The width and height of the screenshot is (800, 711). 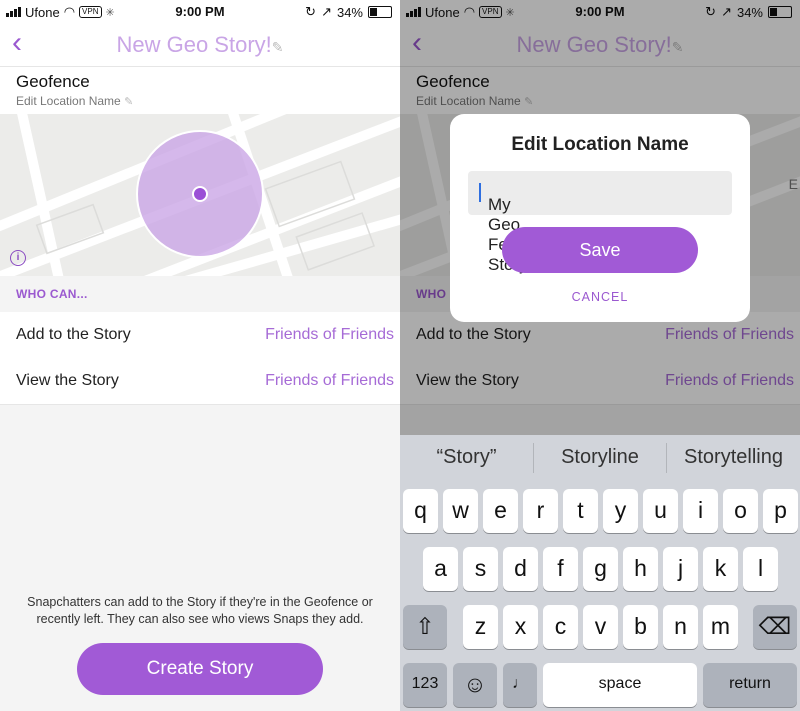 I want to click on backspace-key-icon: ⌫, so click(x=775, y=627).